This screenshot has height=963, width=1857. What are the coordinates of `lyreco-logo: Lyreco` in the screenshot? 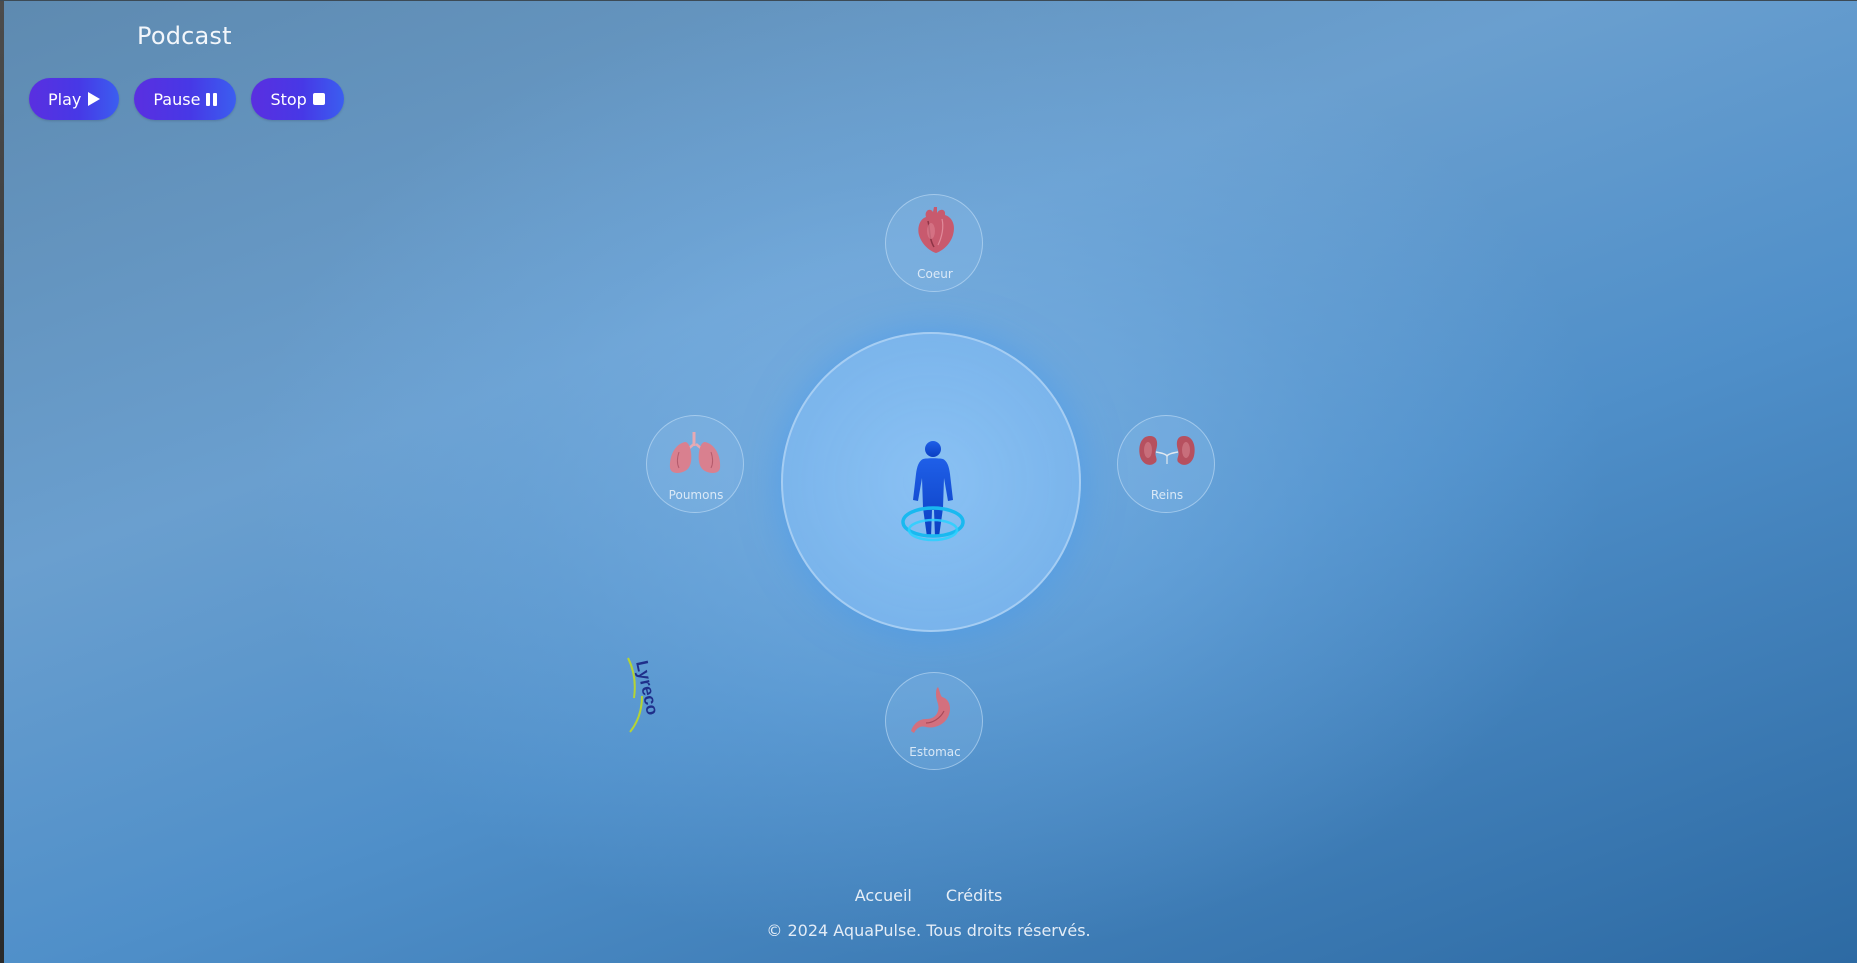 It's located at (644, 695).